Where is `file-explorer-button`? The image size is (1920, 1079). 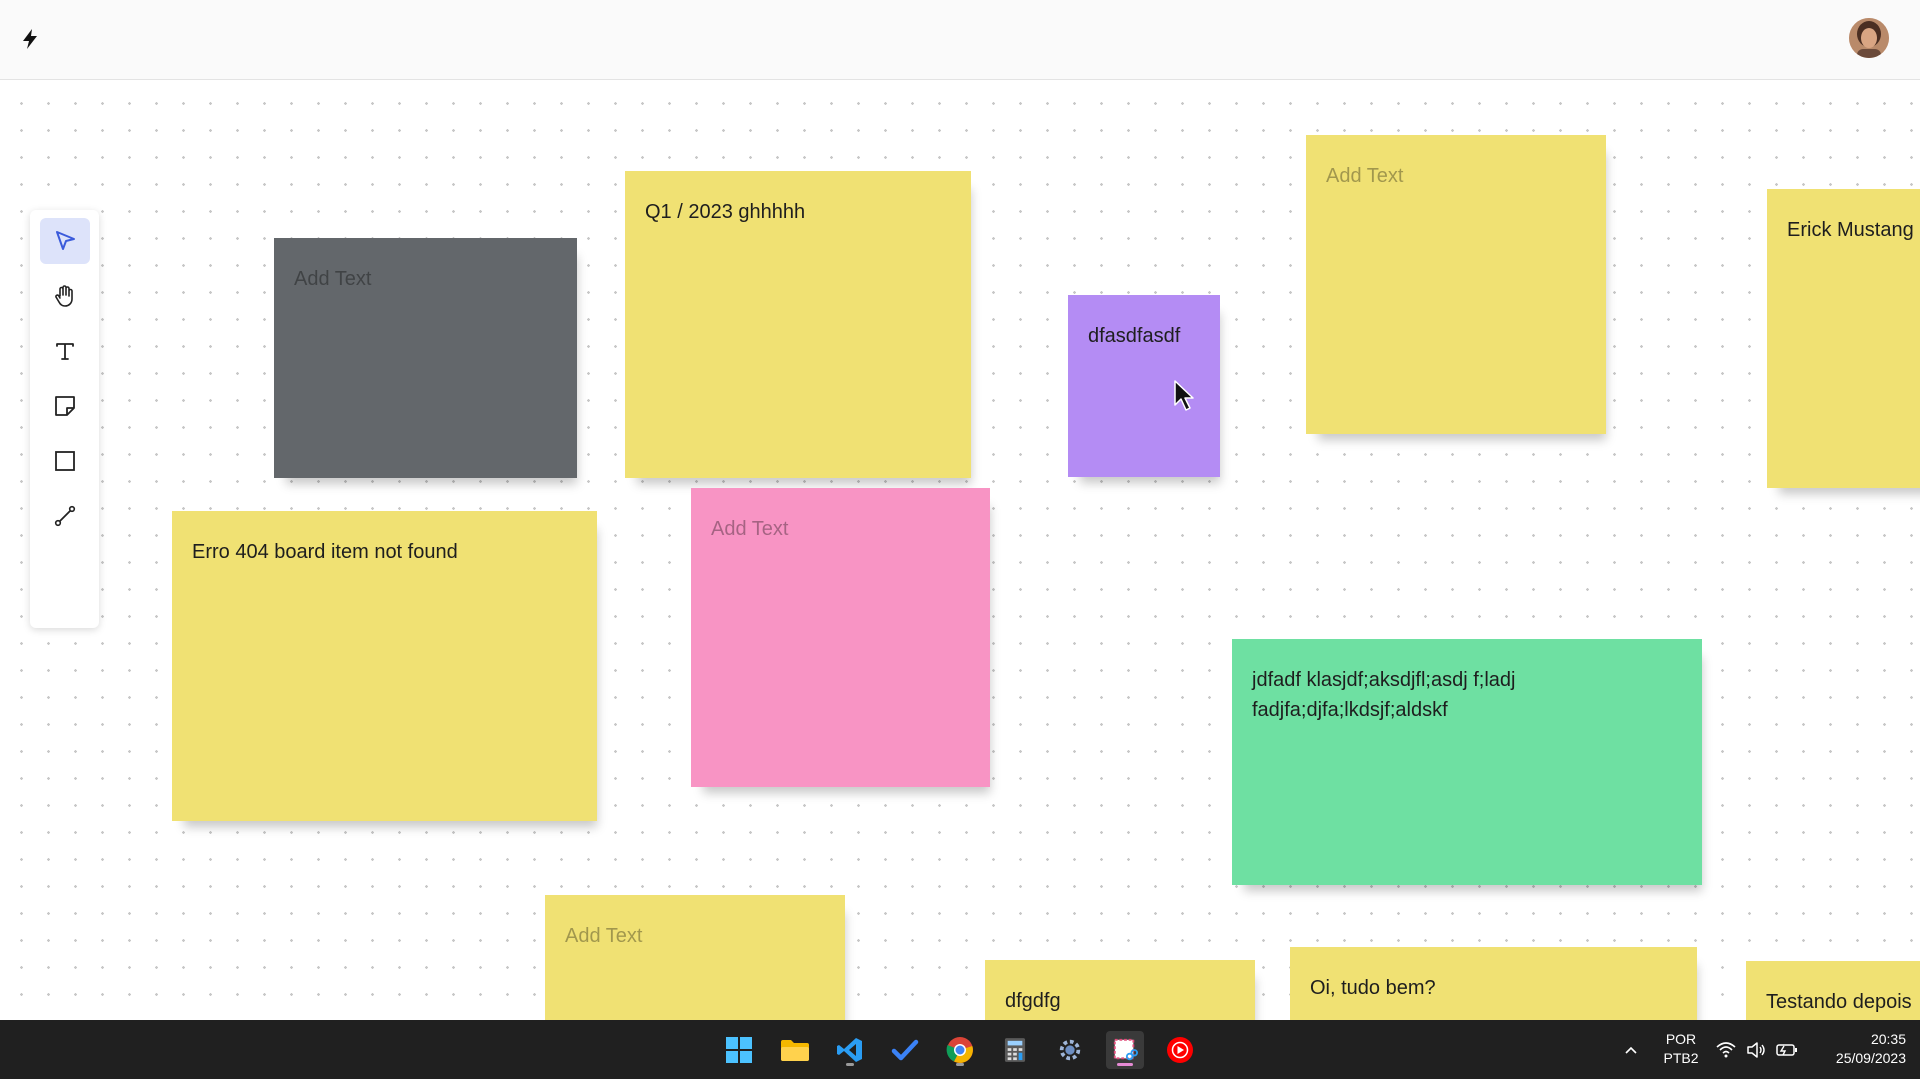
file-explorer-button is located at coordinates (795, 1050).